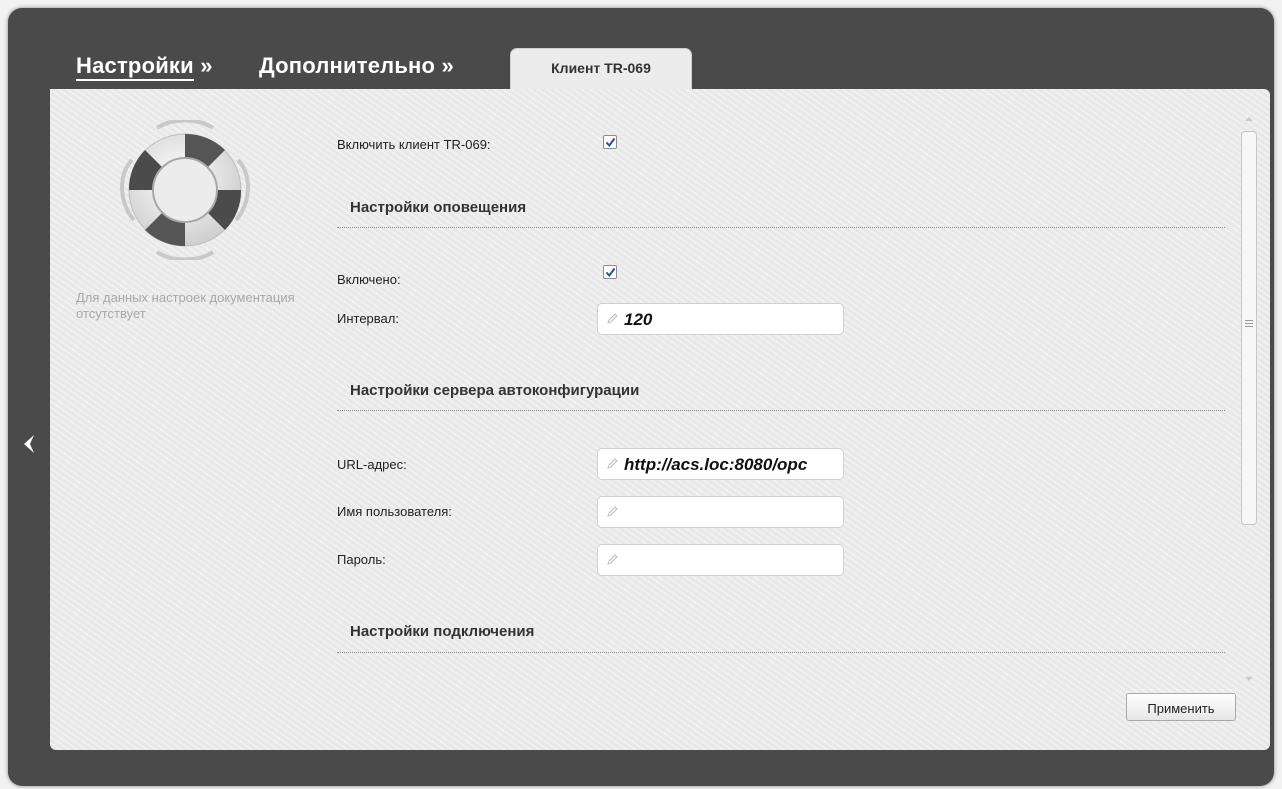 This screenshot has height=789, width=1282. I want to click on username-label: Имя пользователя:, so click(394, 511).